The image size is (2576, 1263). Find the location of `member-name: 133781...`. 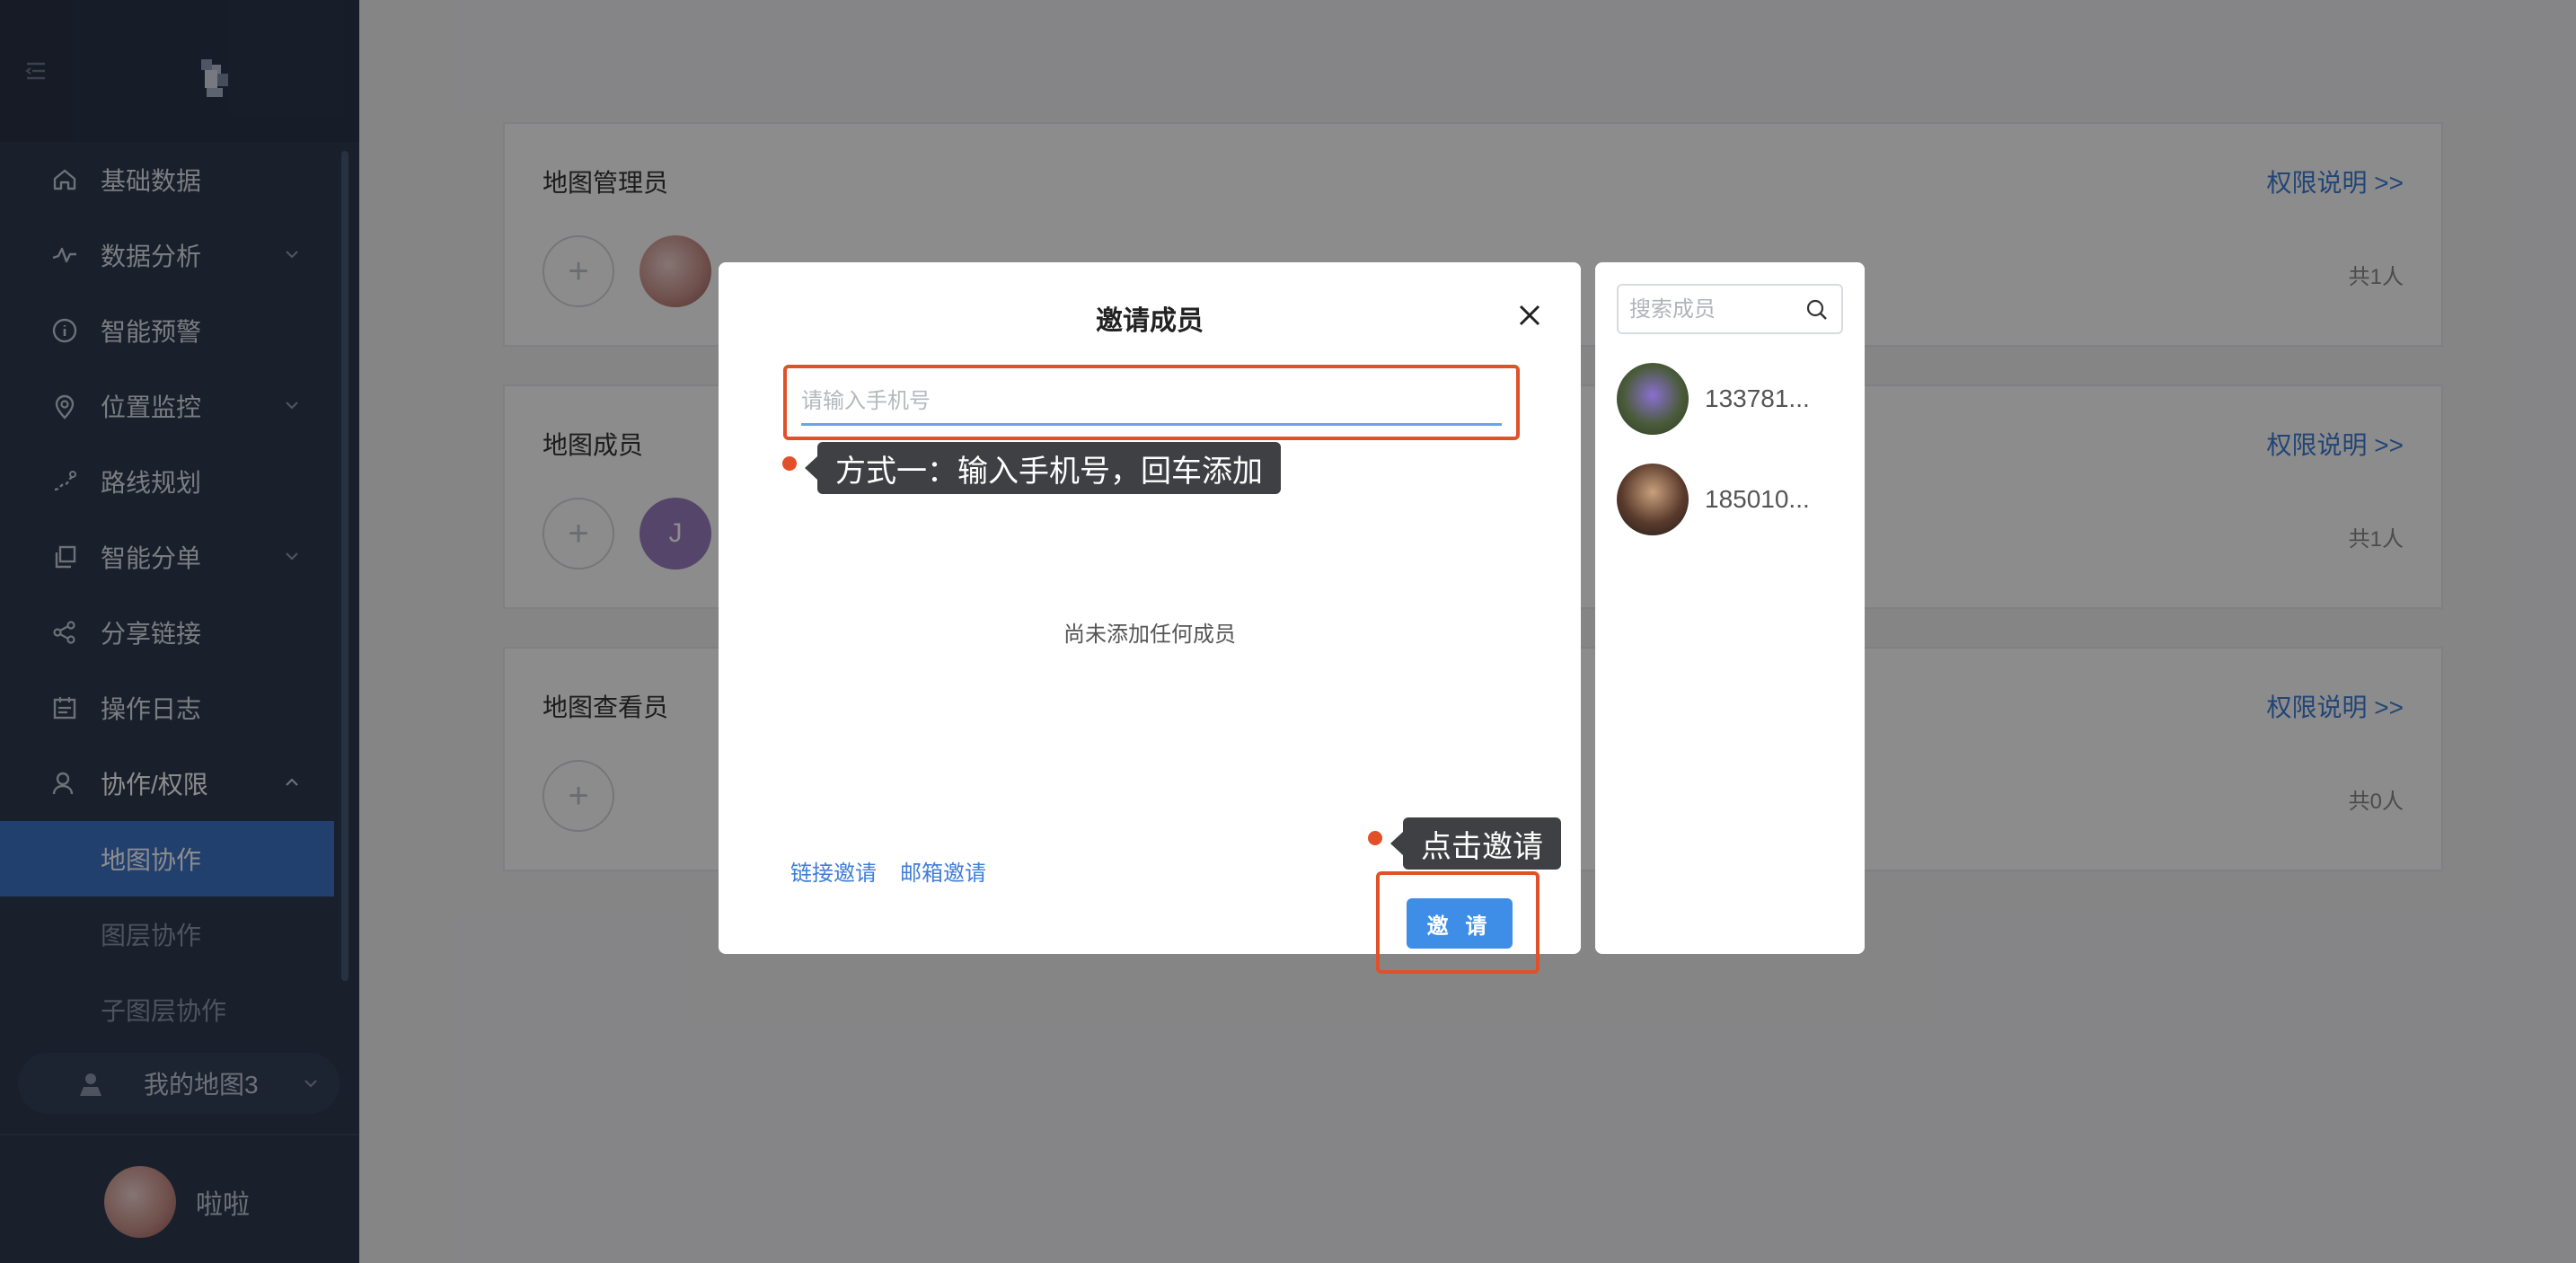

member-name: 133781... is located at coordinates (1757, 398).